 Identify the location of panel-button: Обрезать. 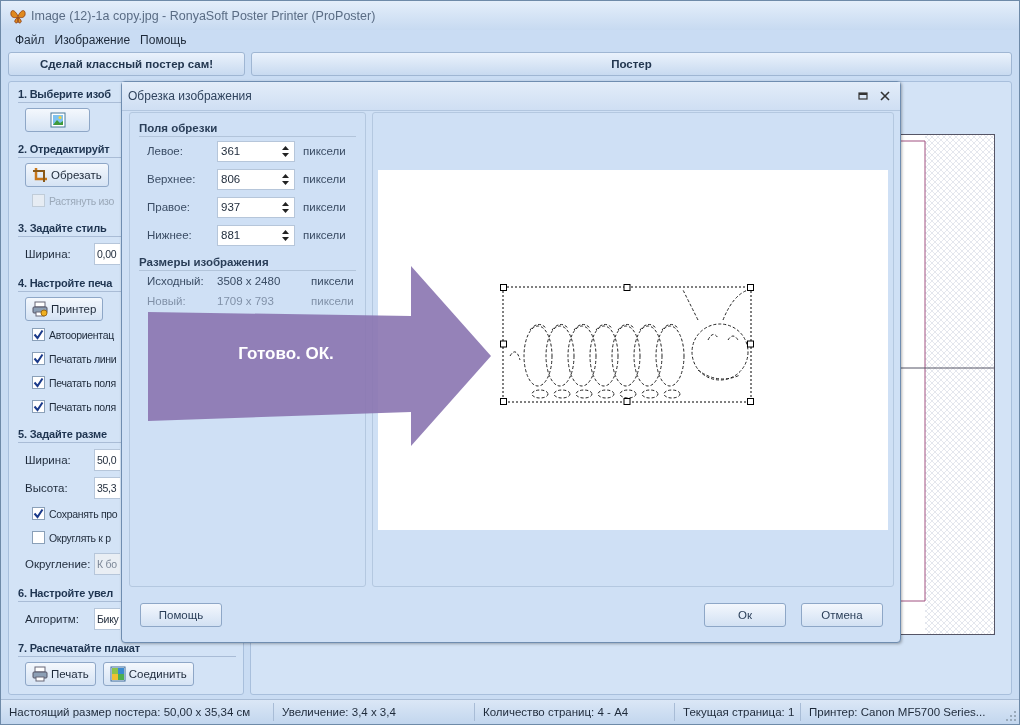
(67, 174).